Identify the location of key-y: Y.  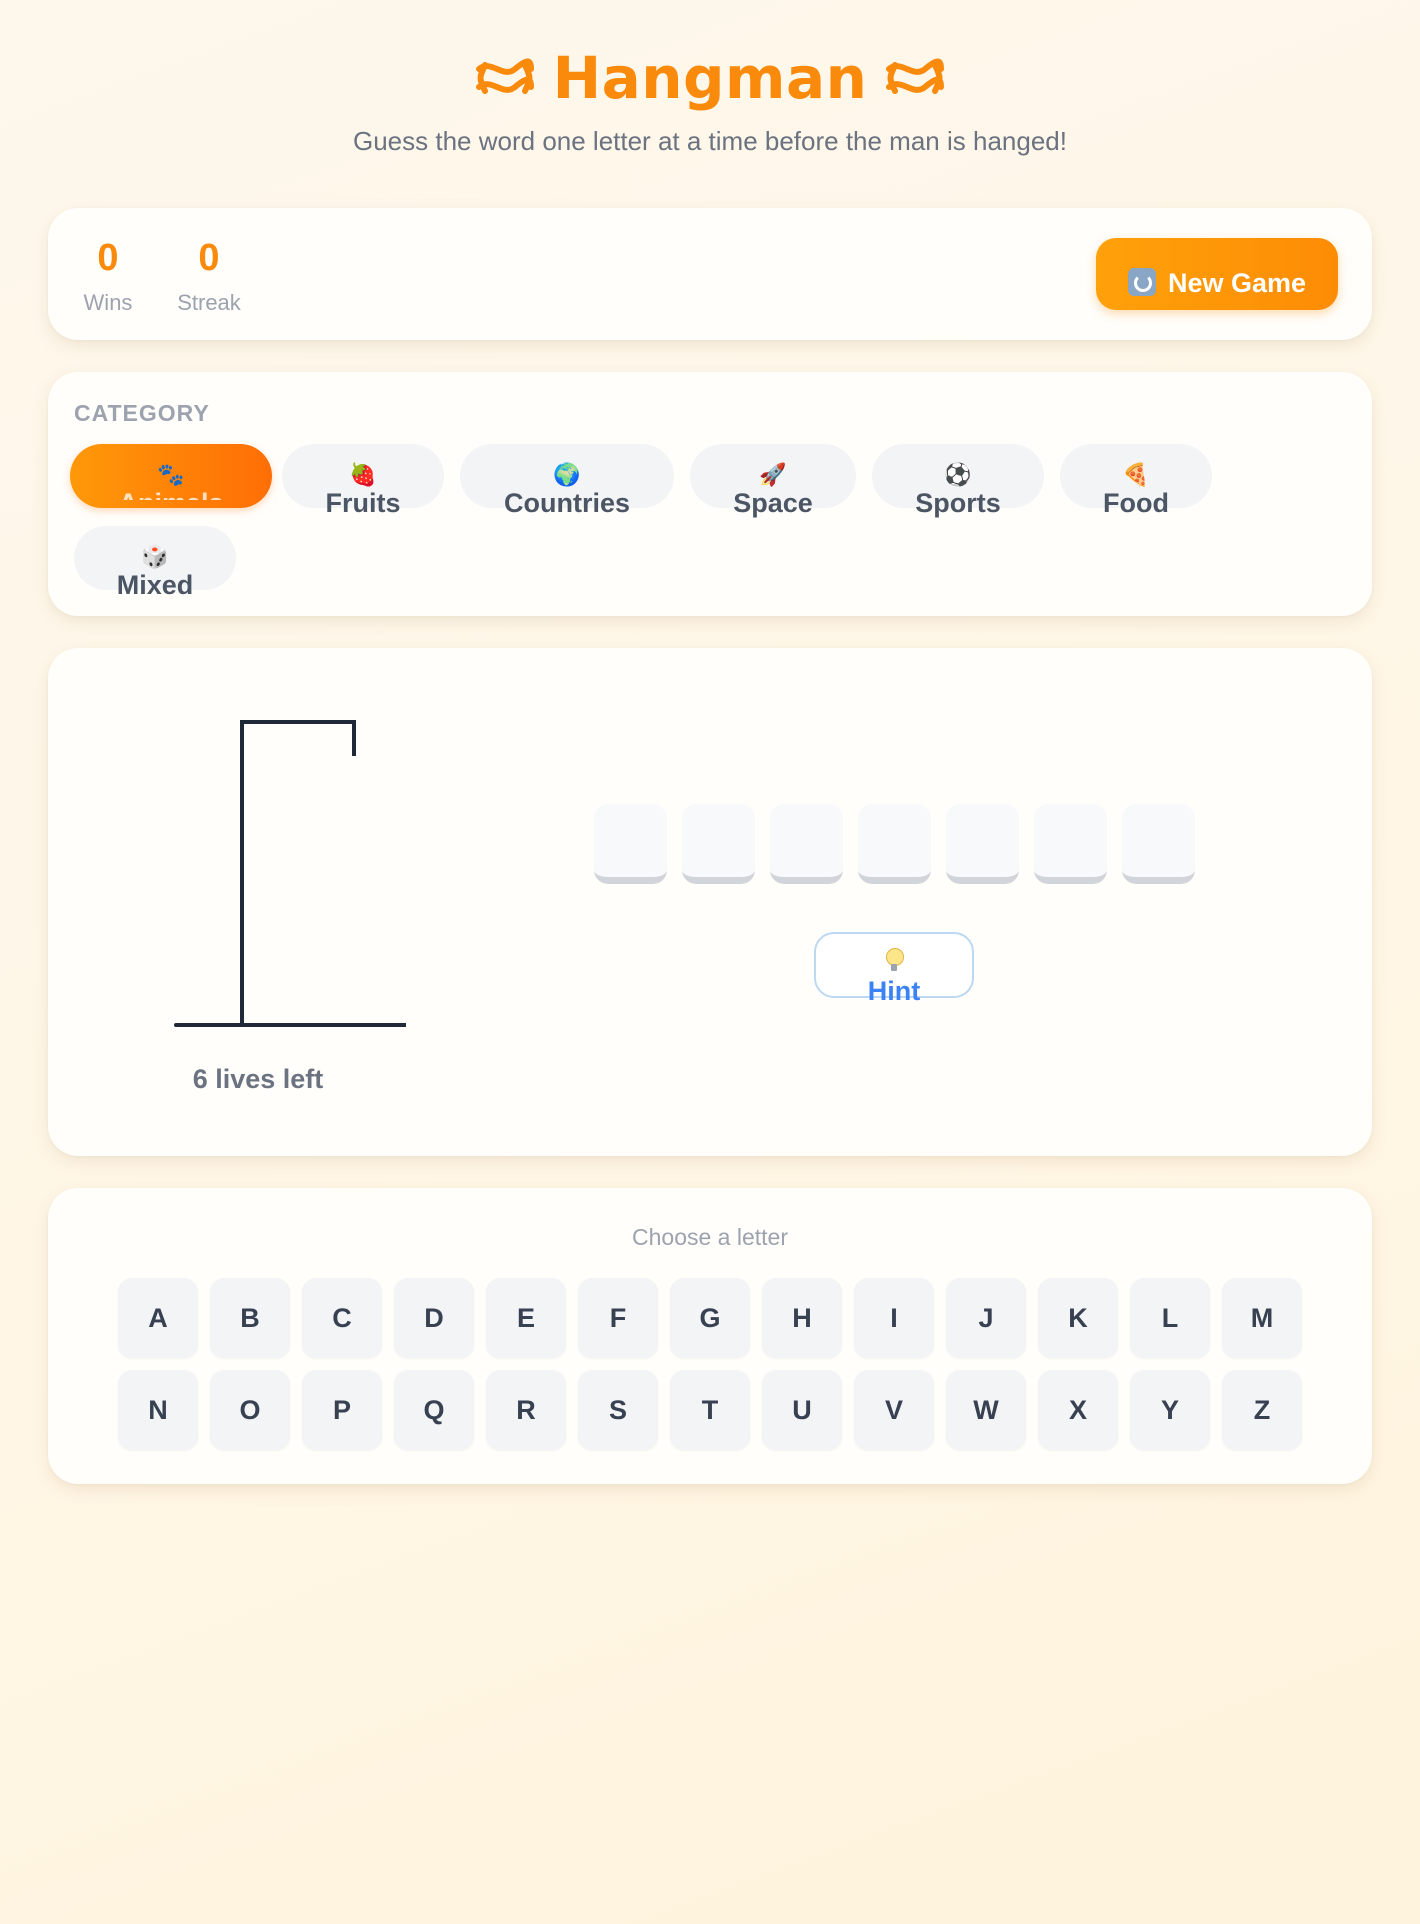
(1170, 1410).